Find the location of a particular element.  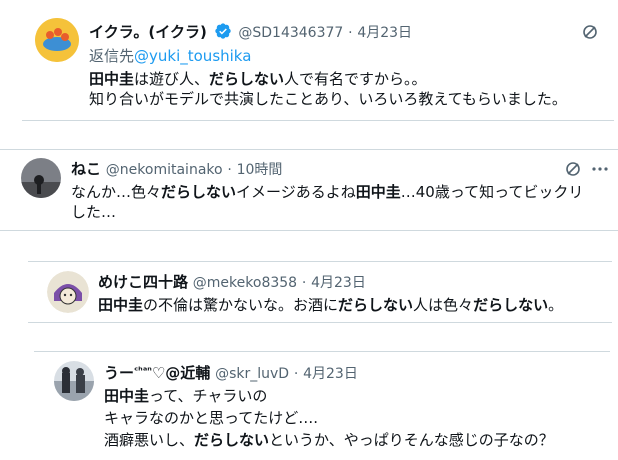

tweet-header: めけこ四十路 @mekeko8358 · 4月23日 is located at coordinates (232, 282).